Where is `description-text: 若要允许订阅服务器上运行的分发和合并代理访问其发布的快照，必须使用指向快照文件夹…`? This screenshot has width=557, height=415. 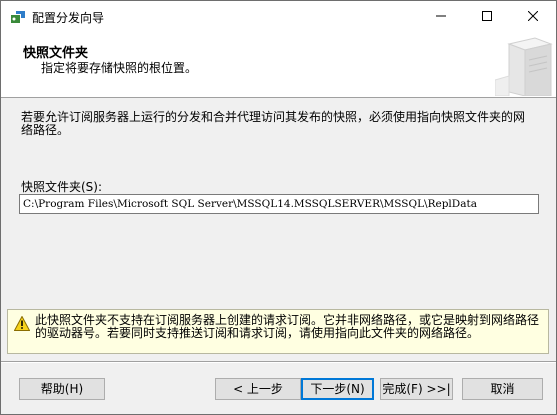 description-text: 若要允许订阅服务器上运行的分发和合并代理访问其发布的快照，必须使用指向快照文件夹… is located at coordinates (273, 123).